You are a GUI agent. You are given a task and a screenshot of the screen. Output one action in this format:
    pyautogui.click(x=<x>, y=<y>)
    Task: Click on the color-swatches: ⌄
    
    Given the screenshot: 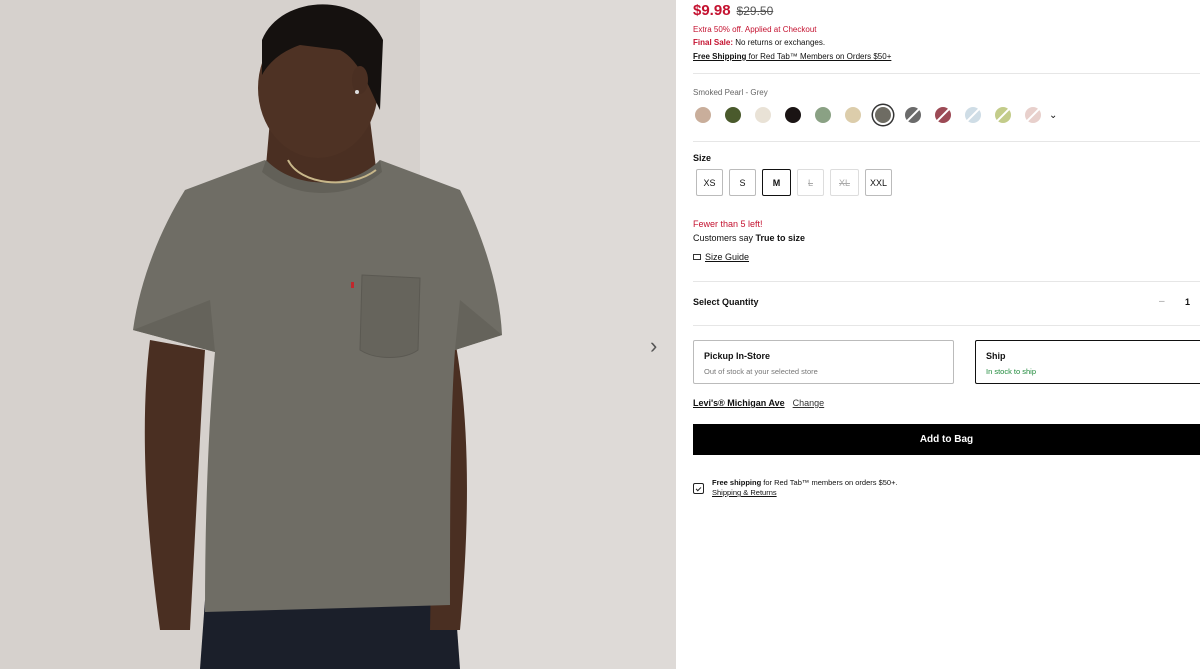 What is the action you would take?
    pyautogui.click(x=876, y=115)
    